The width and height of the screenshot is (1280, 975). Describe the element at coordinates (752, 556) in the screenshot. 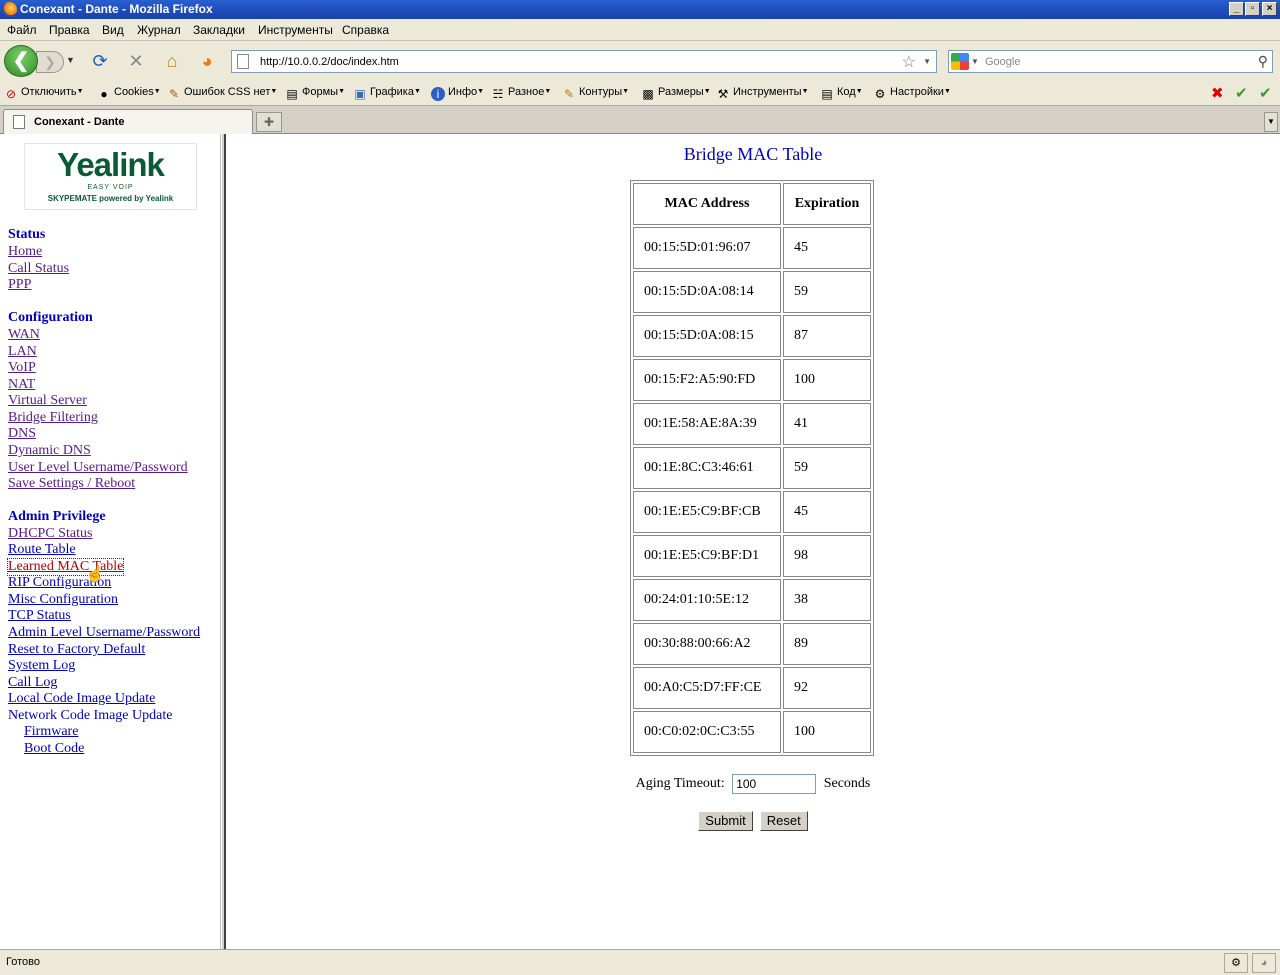

I see `table-row: 00:1E:E5:C9:BF:D1 98` at that location.